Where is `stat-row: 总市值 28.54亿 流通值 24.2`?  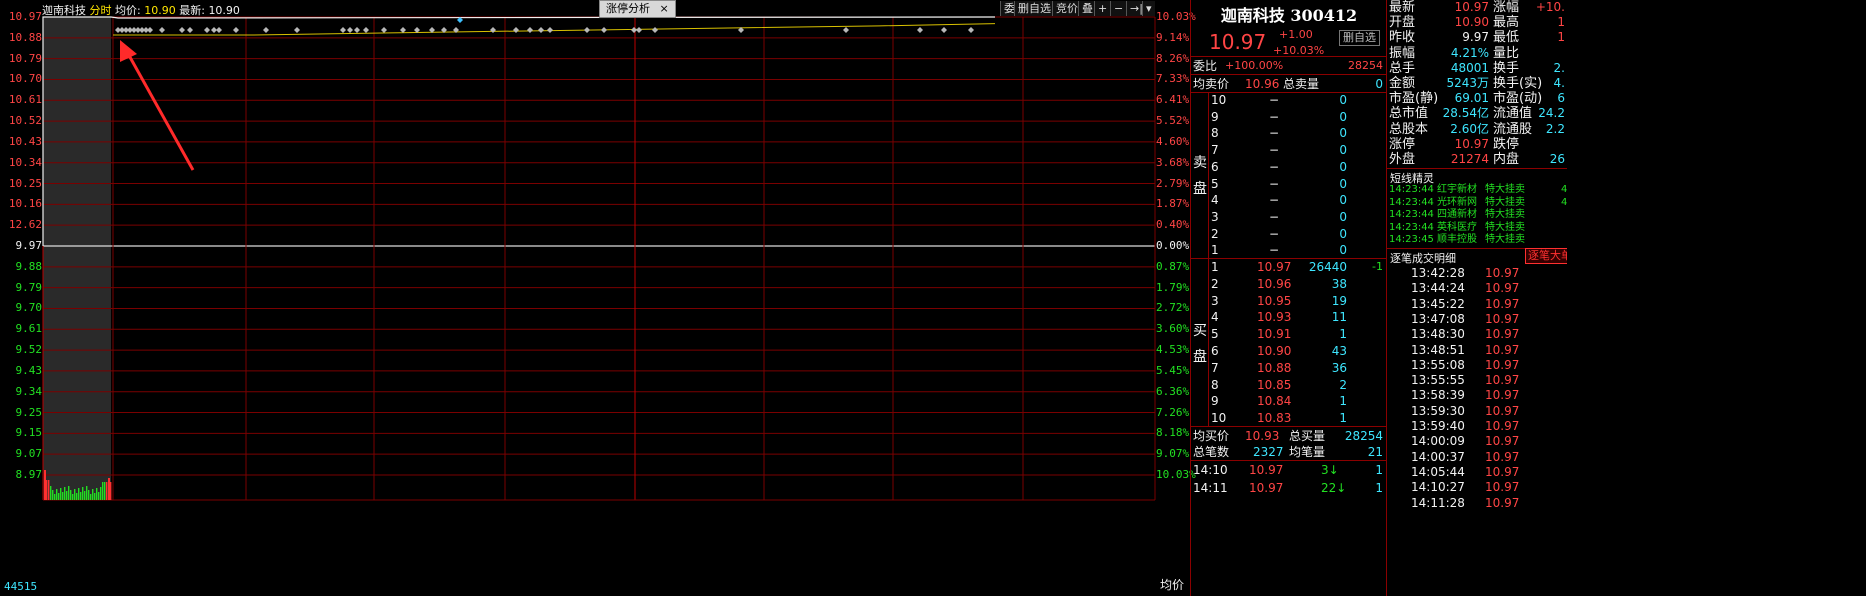
stat-row: 总市值 28.54亿 流通值 24.2 is located at coordinates (1477, 113).